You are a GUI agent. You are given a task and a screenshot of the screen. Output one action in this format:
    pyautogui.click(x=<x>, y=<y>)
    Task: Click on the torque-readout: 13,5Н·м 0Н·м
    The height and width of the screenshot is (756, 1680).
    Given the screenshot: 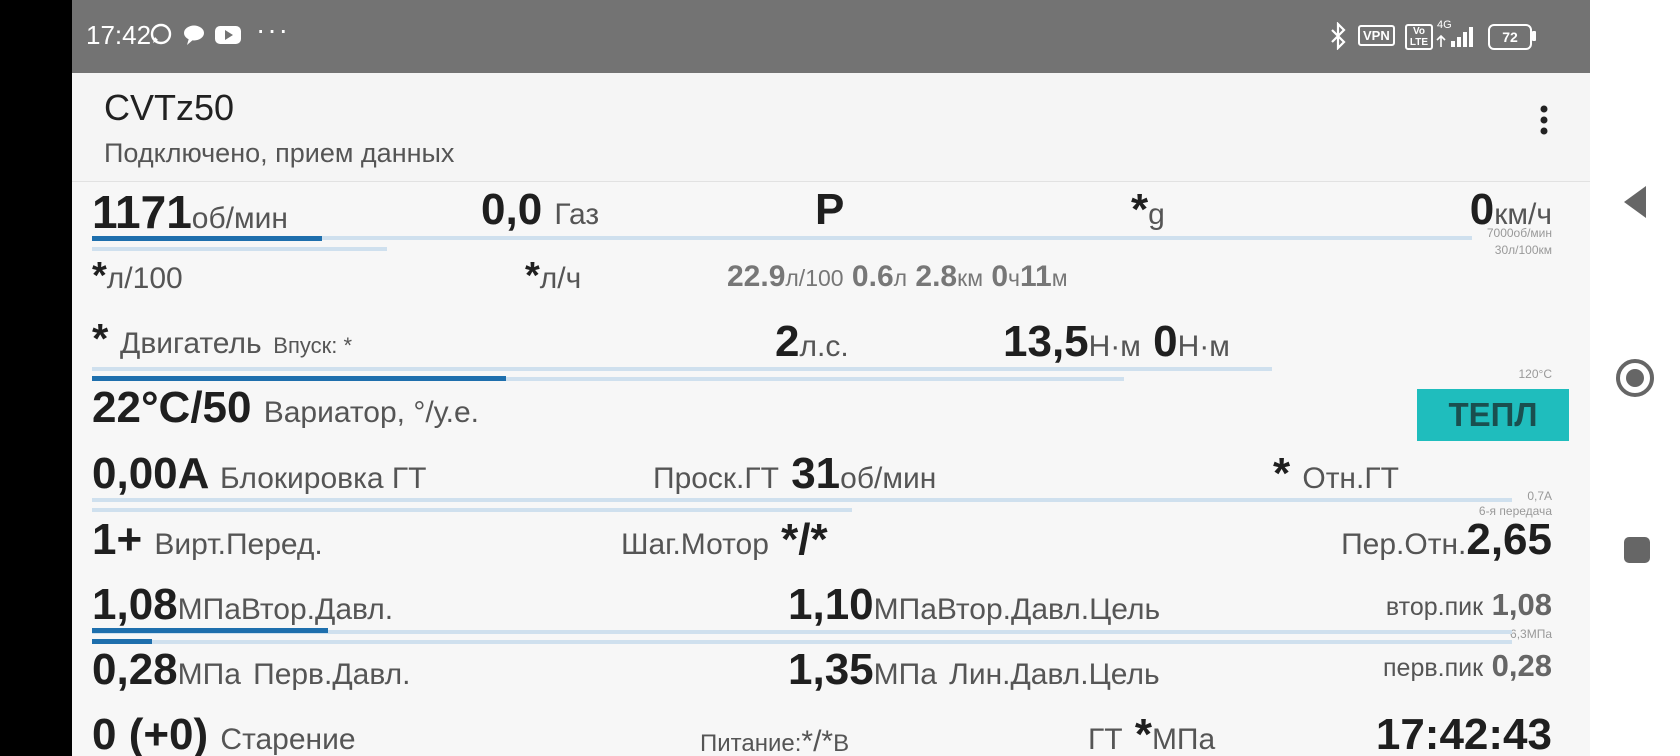 What is the action you would take?
    pyautogui.click(x=1116, y=342)
    